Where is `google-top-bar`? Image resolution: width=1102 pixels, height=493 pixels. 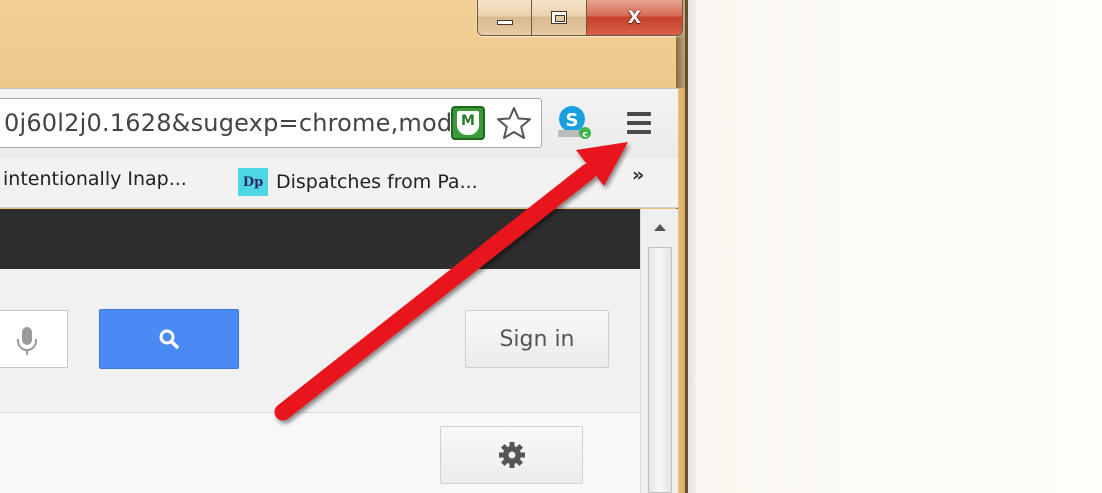
google-top-bar is located at coordinates (320, 239).